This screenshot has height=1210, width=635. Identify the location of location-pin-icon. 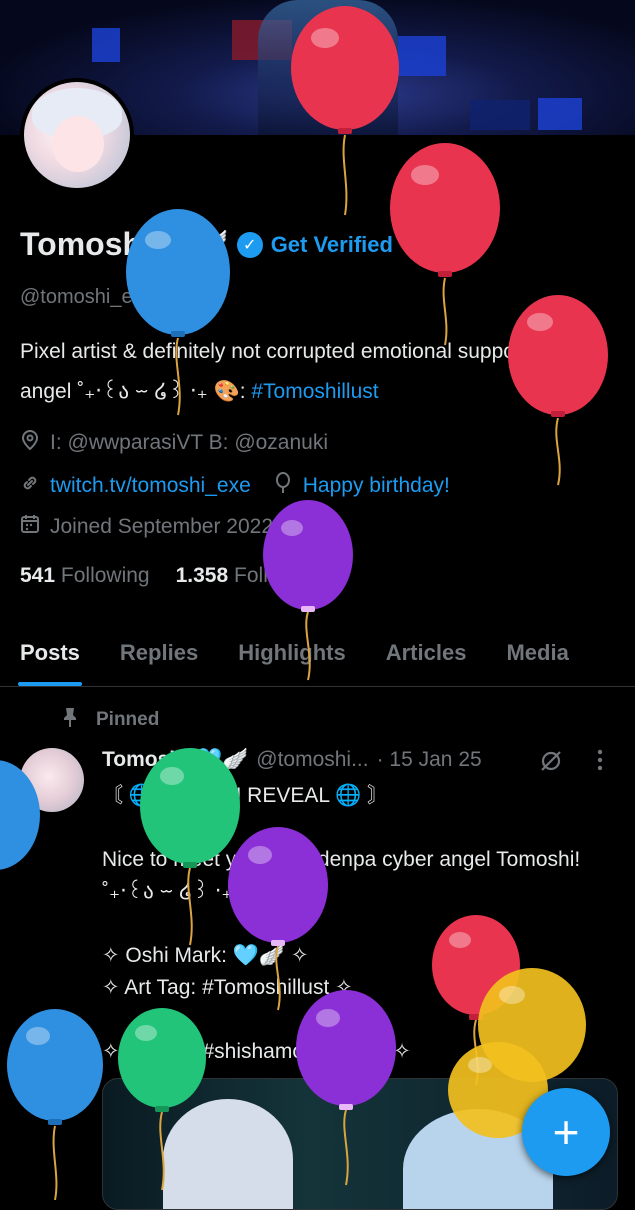
(30, 442).